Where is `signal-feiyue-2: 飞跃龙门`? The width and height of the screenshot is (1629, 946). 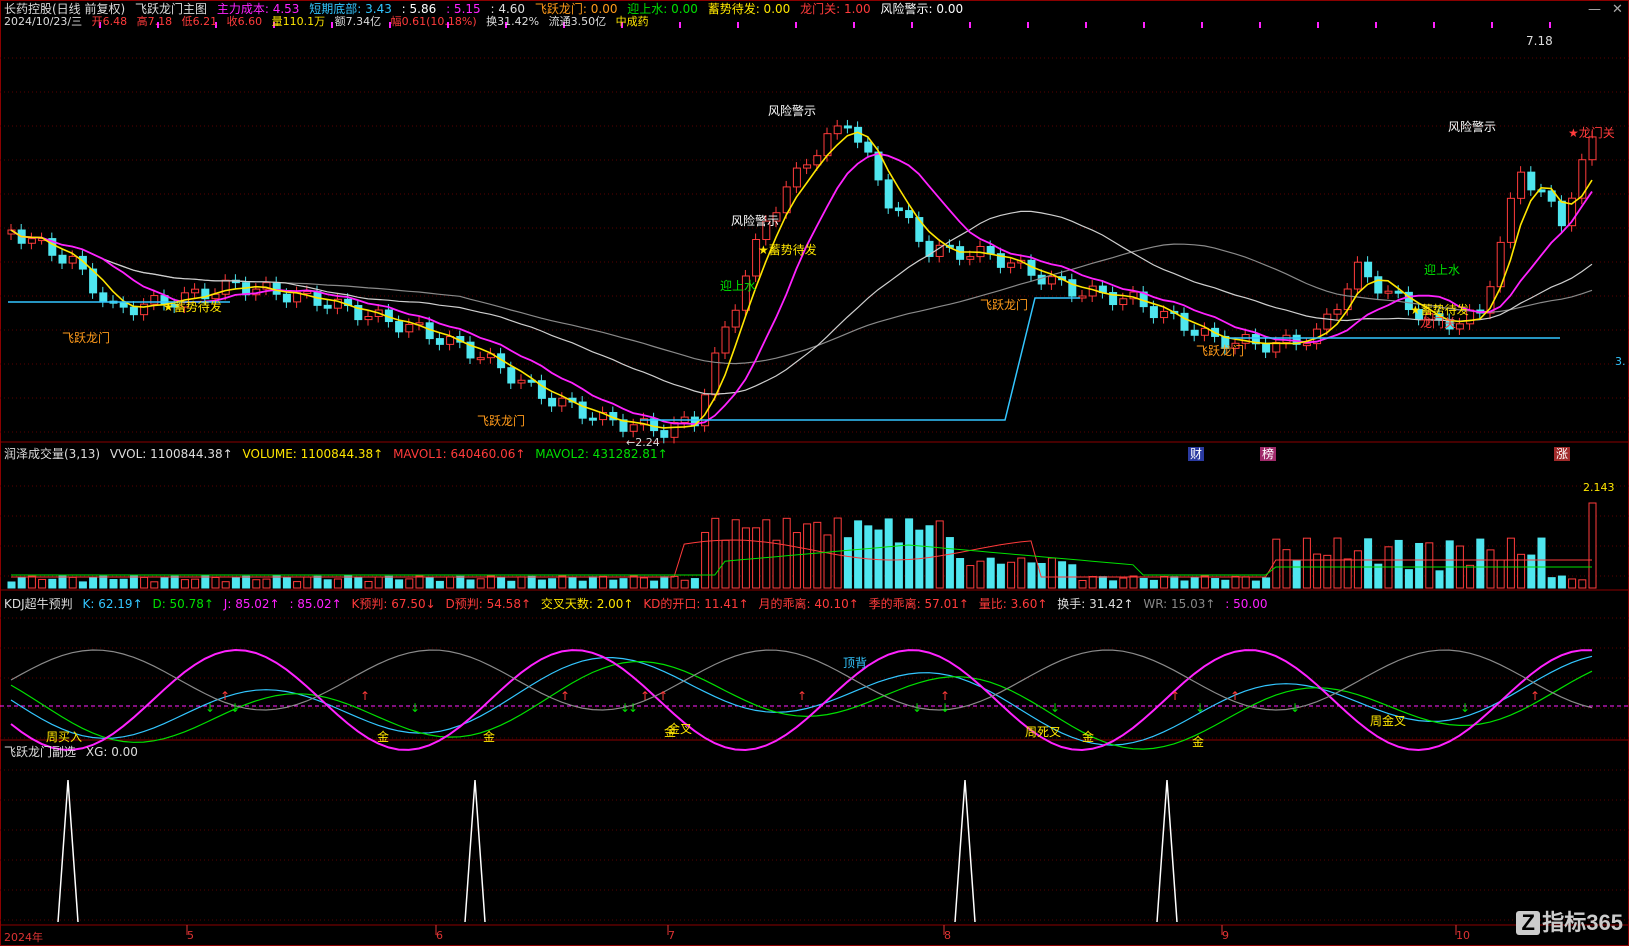
signal-feiyue-2: 飞跃龙门 is located at coordinates (501, 421).